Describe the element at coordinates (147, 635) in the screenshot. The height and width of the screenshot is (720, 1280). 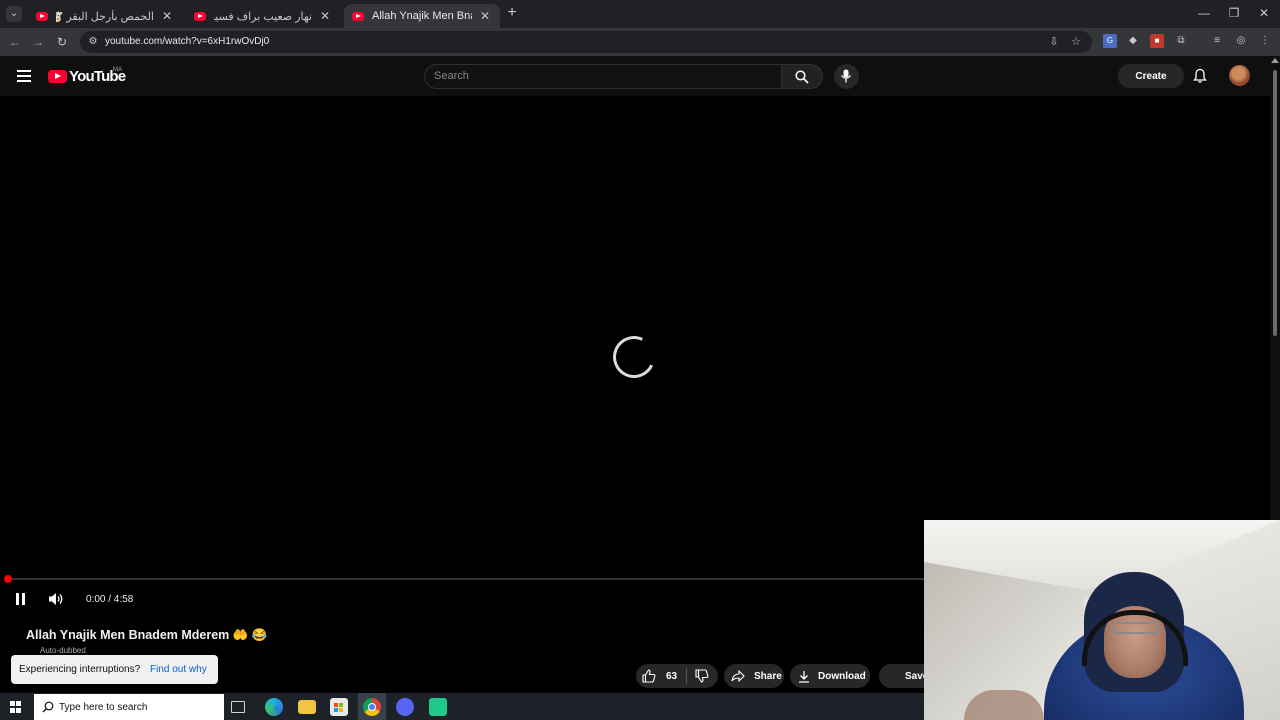
I see `video-title: Allah Ynajik Men Bnadem Mderem 🤲 😂` at that location.